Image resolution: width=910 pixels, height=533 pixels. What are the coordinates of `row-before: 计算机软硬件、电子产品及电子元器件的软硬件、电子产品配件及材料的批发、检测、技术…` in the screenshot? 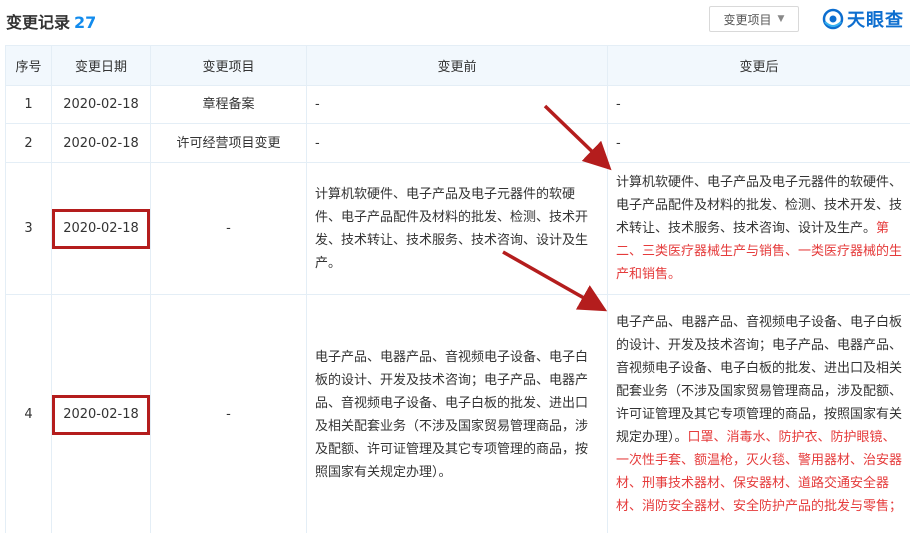 It's located at (457, 228).